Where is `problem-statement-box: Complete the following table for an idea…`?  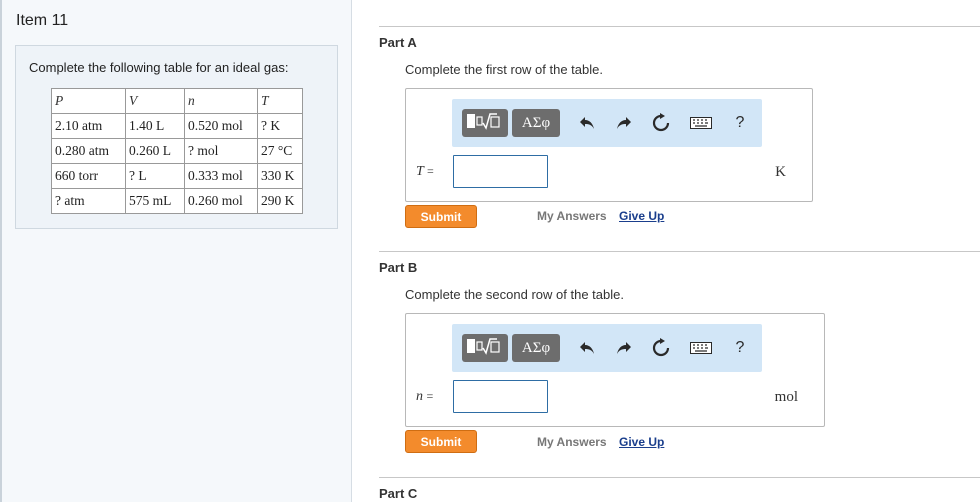
problem-statement-box: Complete the following table for an idea… is located at coordinates (176, 137).